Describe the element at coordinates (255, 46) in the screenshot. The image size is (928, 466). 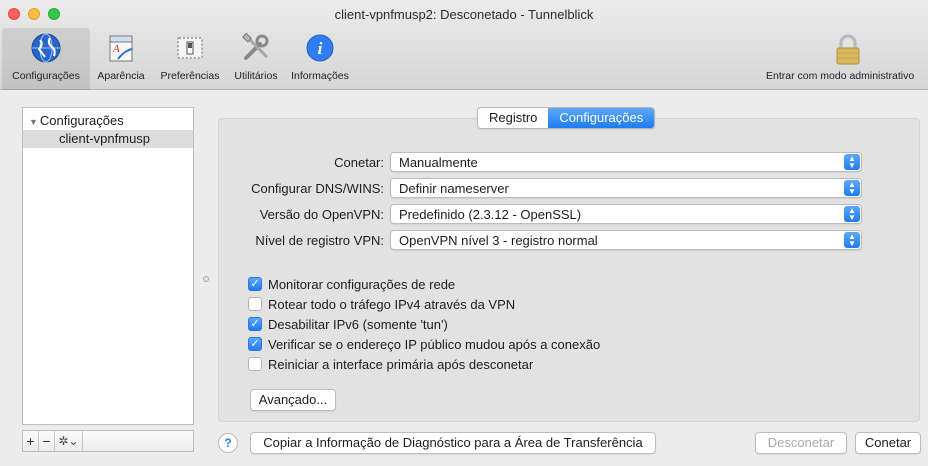
I see `utilities-tools-icon` at that location.